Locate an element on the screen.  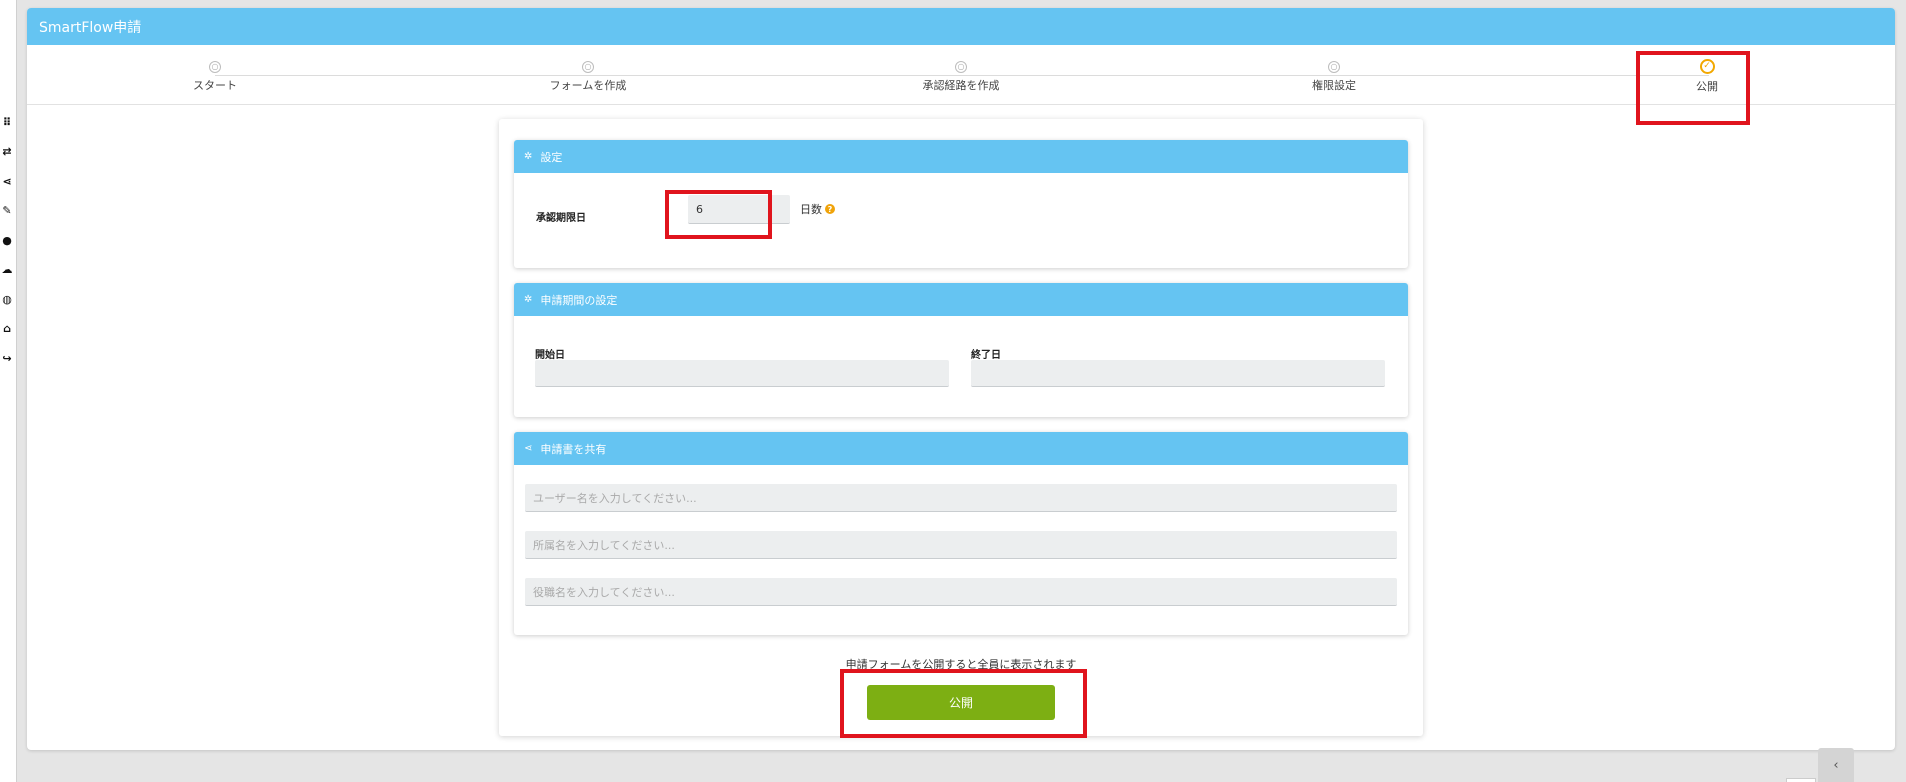
step-label: 公開 is located at coordinates (1707, 86).